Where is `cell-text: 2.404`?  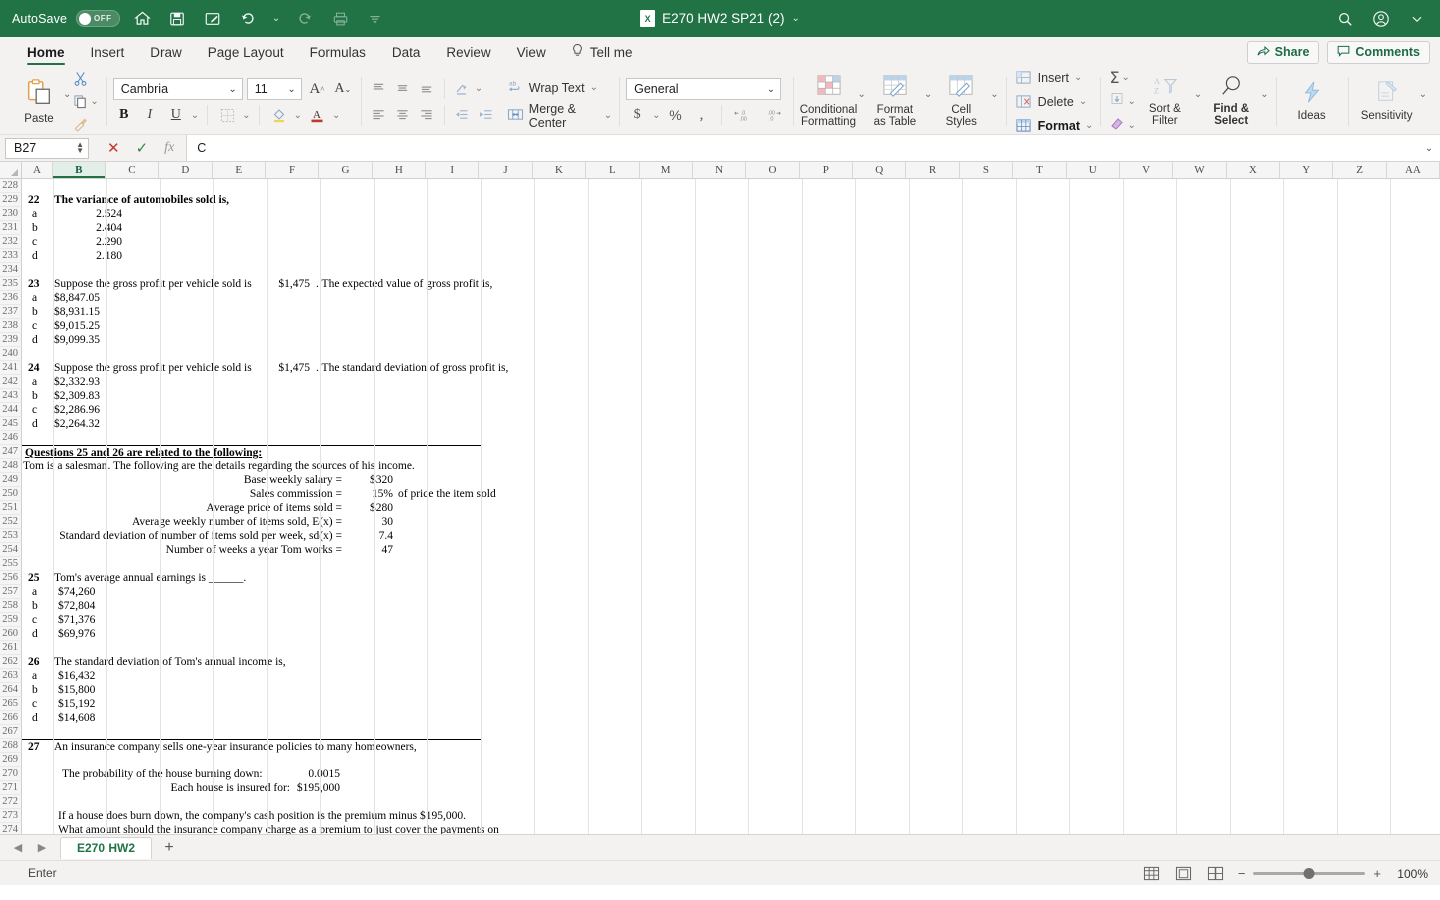 cell-text: 2.404 is located at coordinates (99, 228).